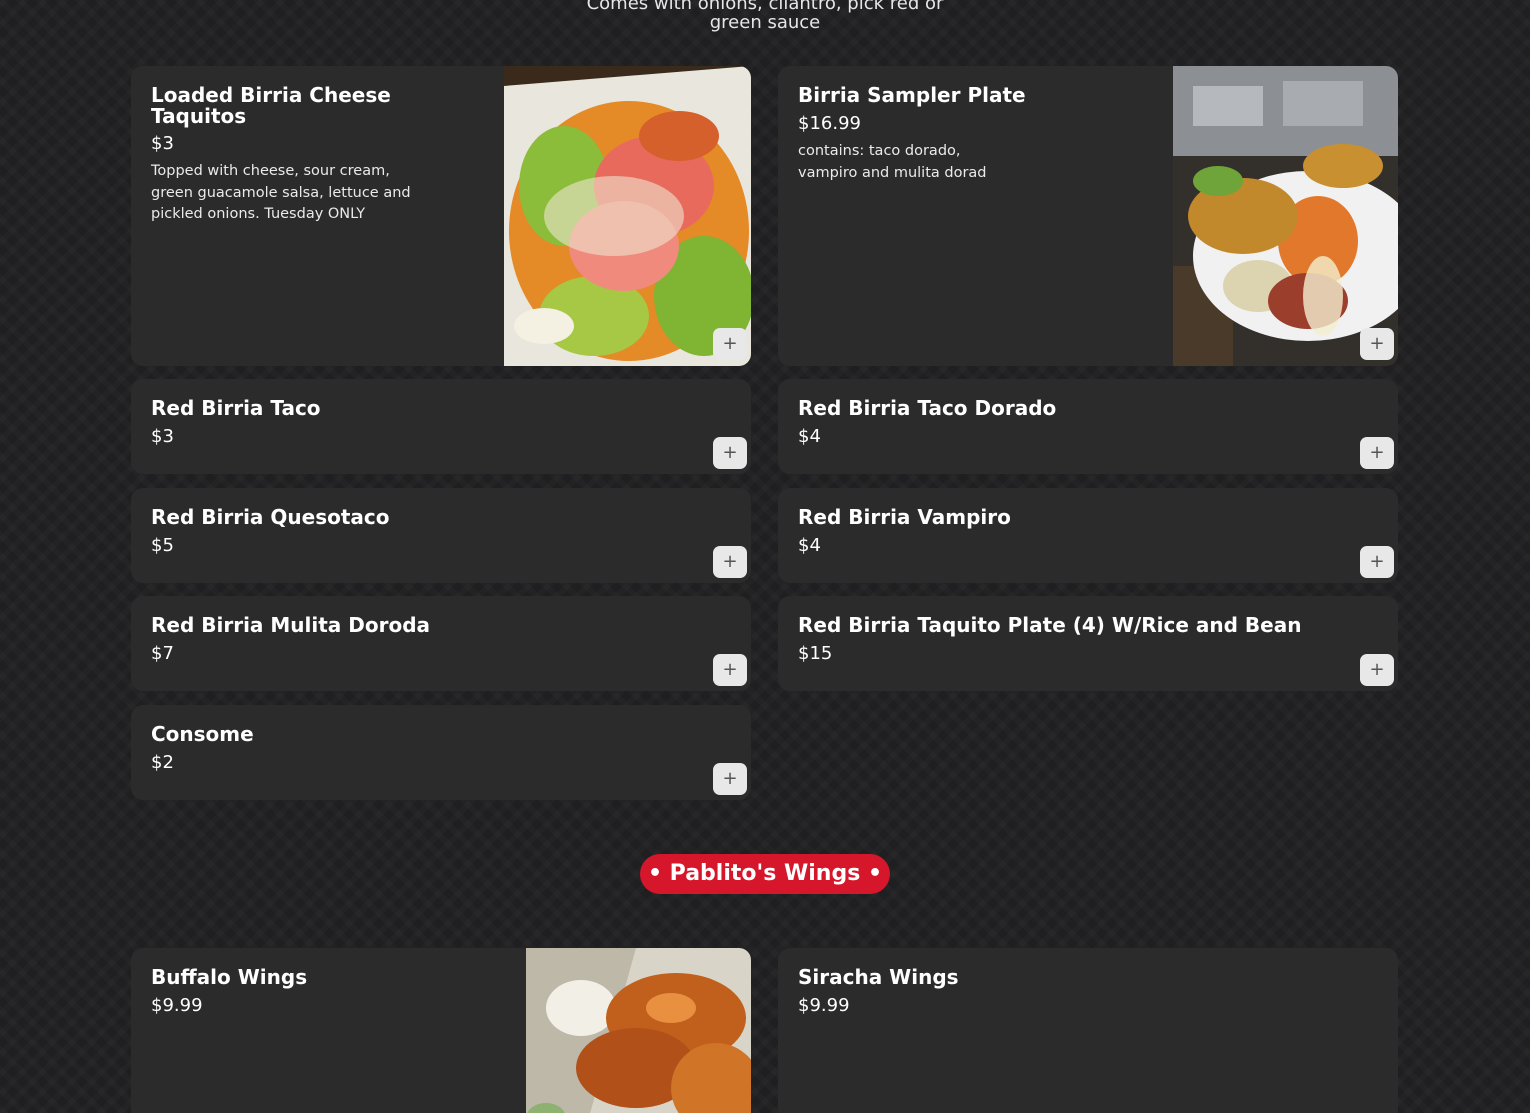 The width and height of the screenshot is (1530, 1113). Describe the element at coordinates (270, 517) in the screenshot. I see `item-name: Red Birria Quesotaco` at that location.